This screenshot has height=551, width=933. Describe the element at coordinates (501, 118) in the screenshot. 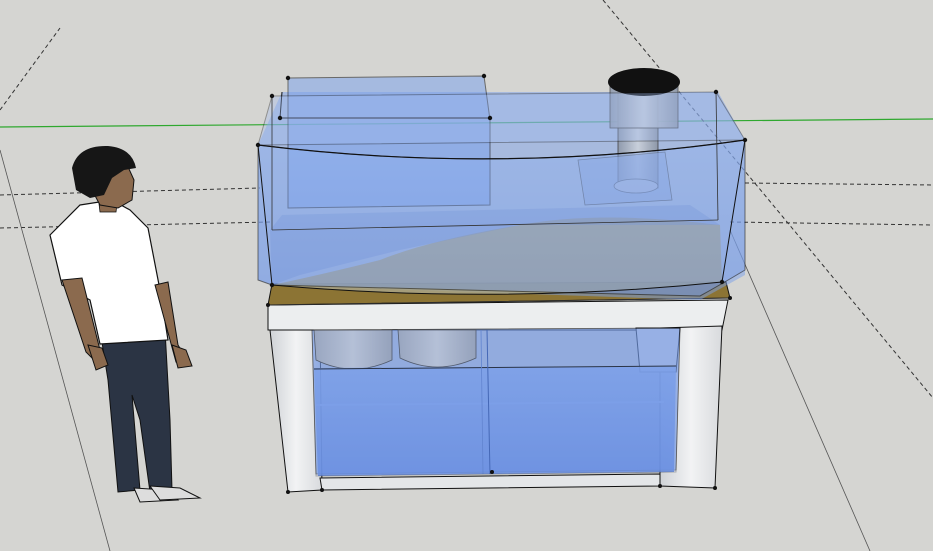

I see `tank-top-rim` at that location.